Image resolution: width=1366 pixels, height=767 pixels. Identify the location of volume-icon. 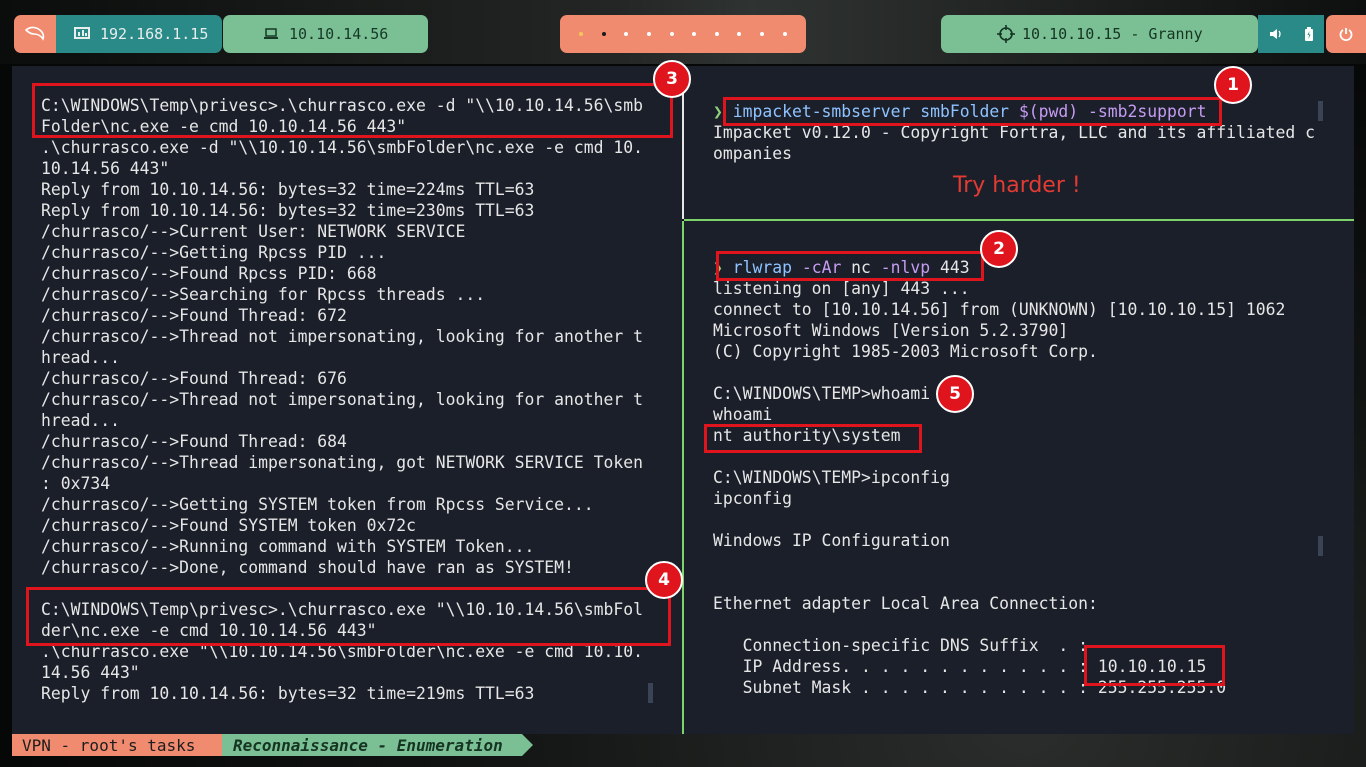
(1276, 34).